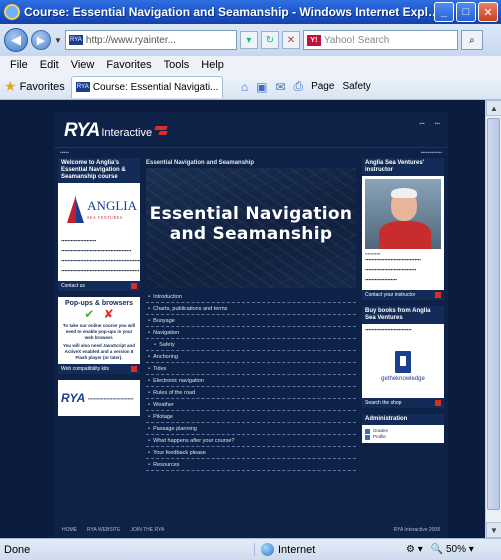 This screenshot has height=560, width=501. I want to click on course-menu-item: ▪ Charts, publications and terms, so click(251, 309).